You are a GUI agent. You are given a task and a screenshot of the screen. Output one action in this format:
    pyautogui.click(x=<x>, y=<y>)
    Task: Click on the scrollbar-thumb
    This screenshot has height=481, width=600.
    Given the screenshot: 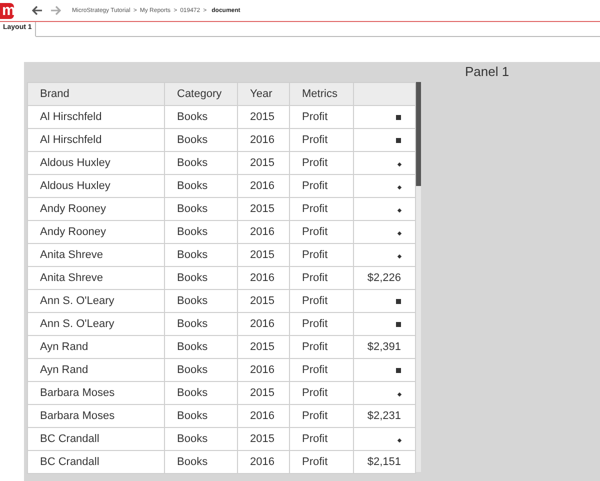 What is the action you would take?
    pyautogui.click(x=418, y=134)
    